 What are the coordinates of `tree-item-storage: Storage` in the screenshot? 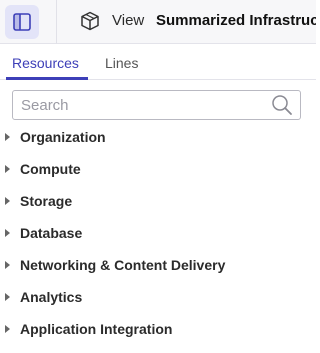 It's located at (158, 201).